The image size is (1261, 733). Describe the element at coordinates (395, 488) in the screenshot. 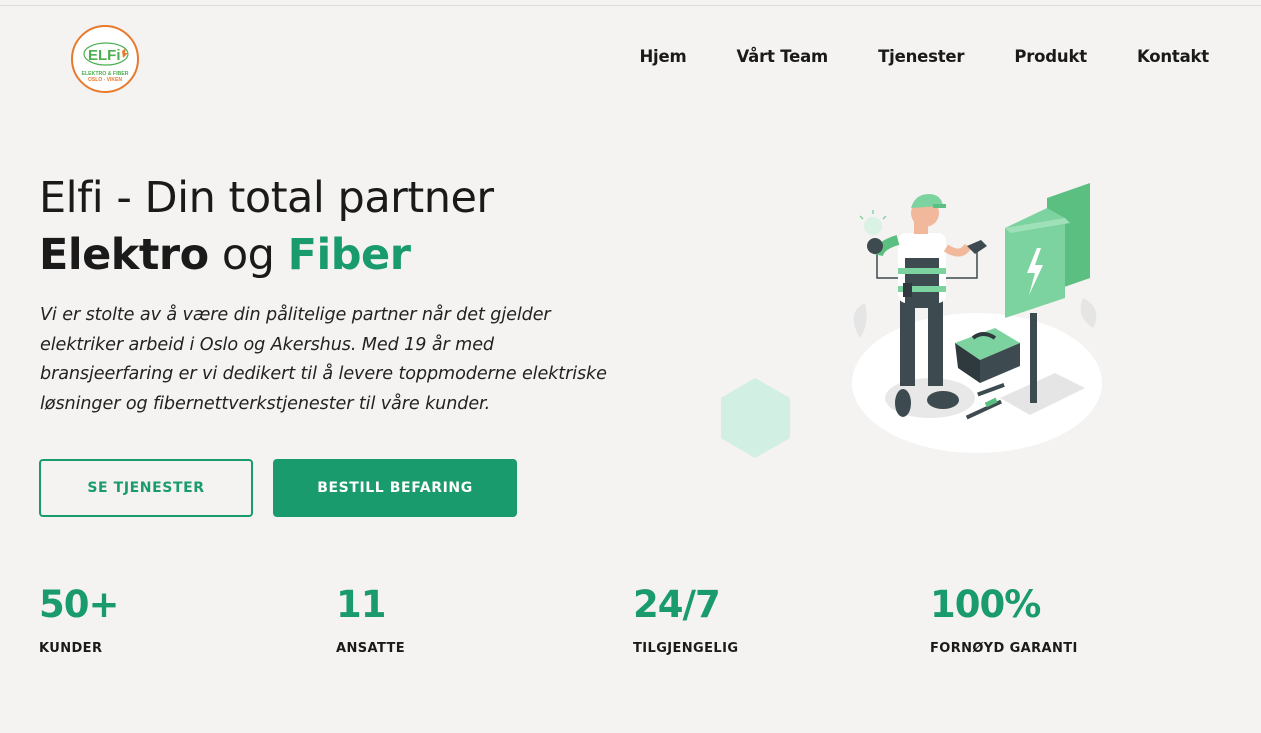

I see `book-inspection-button: BESTILL BEFARING` at that location.